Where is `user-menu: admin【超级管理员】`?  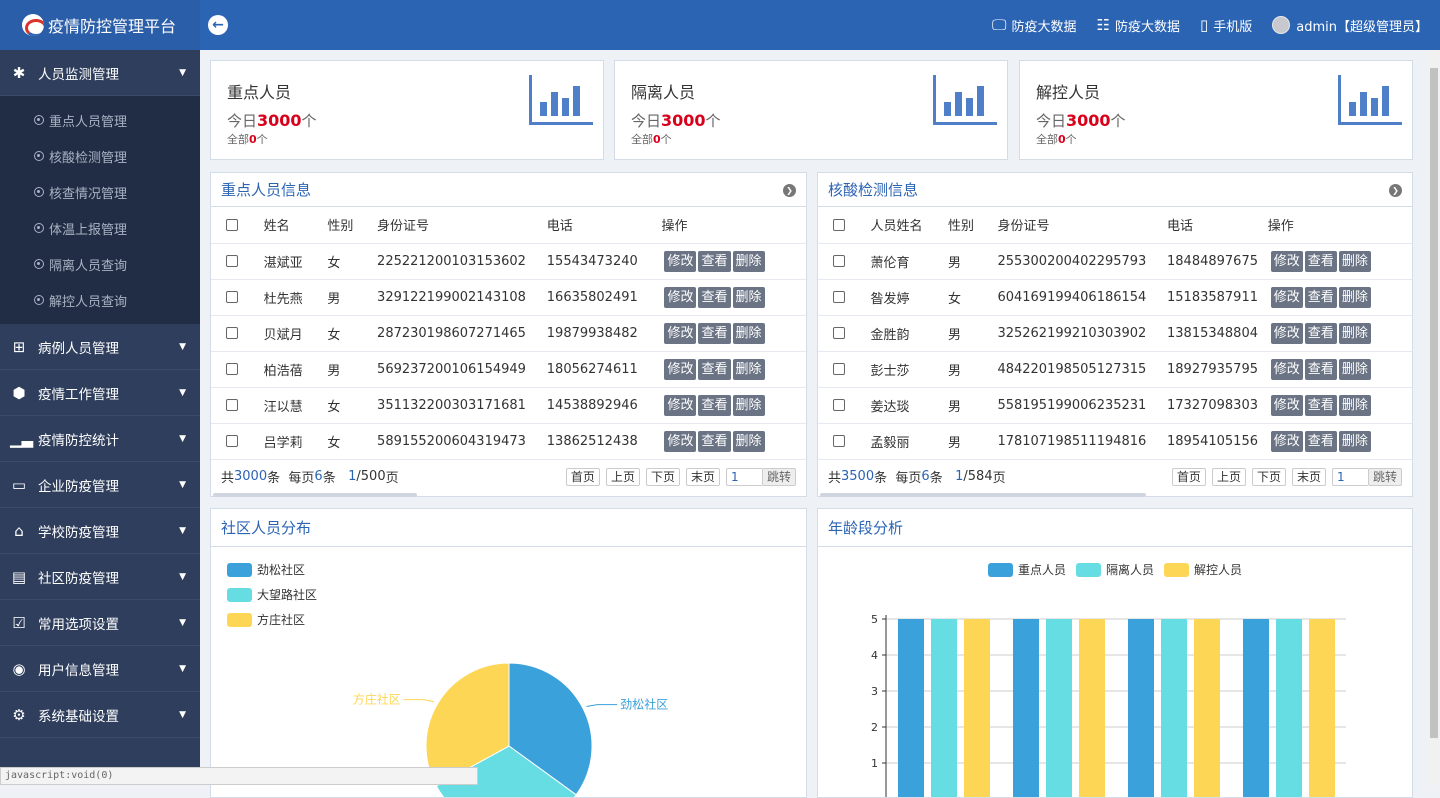
user-menu: admin【超级管理员】 is located at coordinates (1350, 25).